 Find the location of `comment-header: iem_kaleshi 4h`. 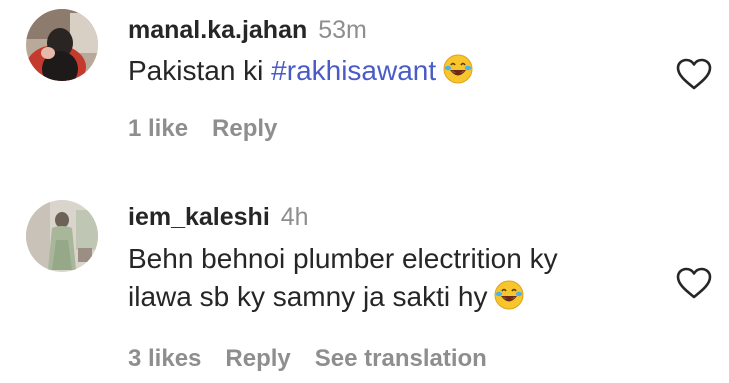

comment-header: iem_kaleshi 4h is located at coordinates (218, 217).